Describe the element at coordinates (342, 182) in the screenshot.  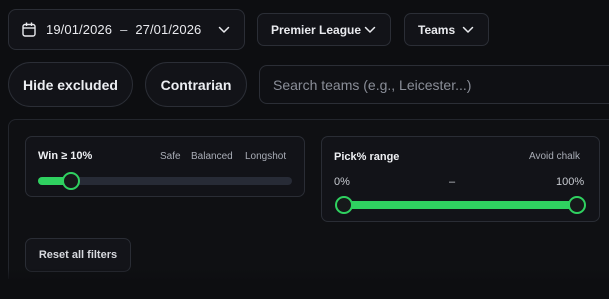
I see `pick-range-min-label: 0%` at that location.